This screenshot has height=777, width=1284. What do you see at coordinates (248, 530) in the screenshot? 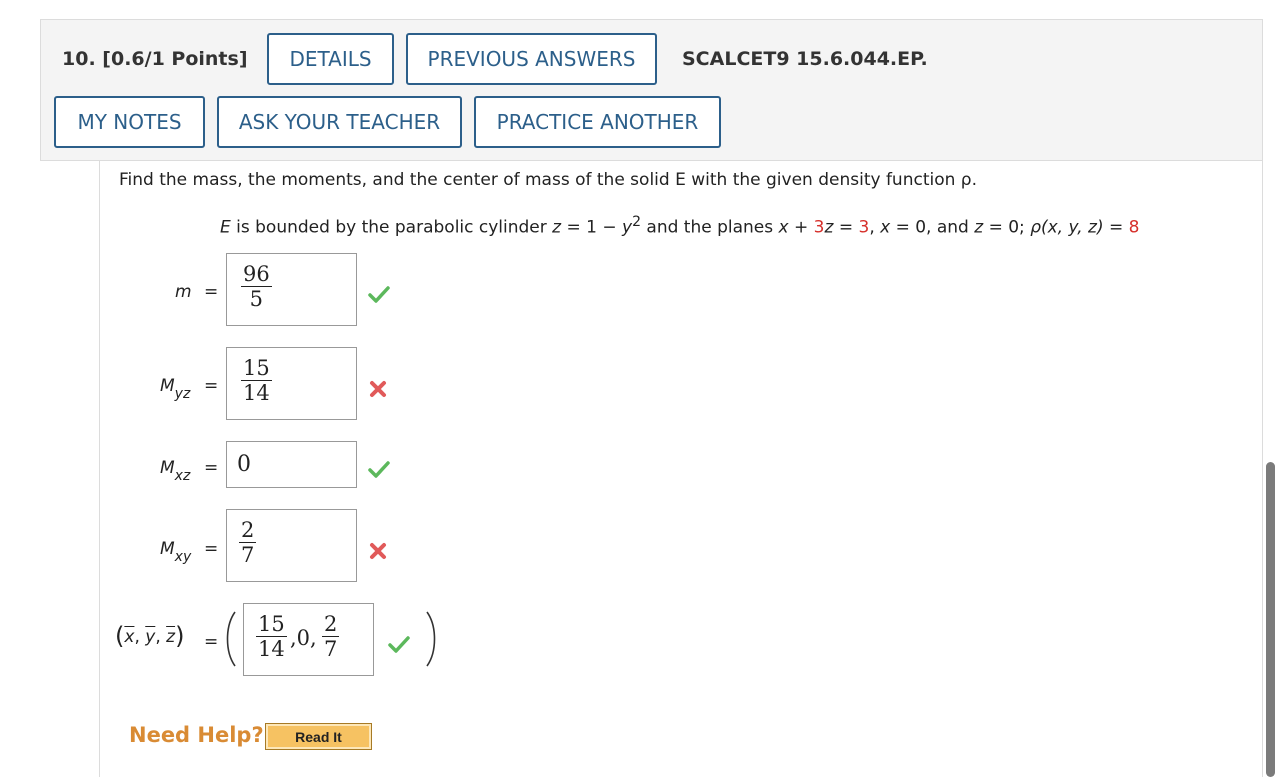
I see `mxy-numerator: 2` at bounding box center [248, 530].